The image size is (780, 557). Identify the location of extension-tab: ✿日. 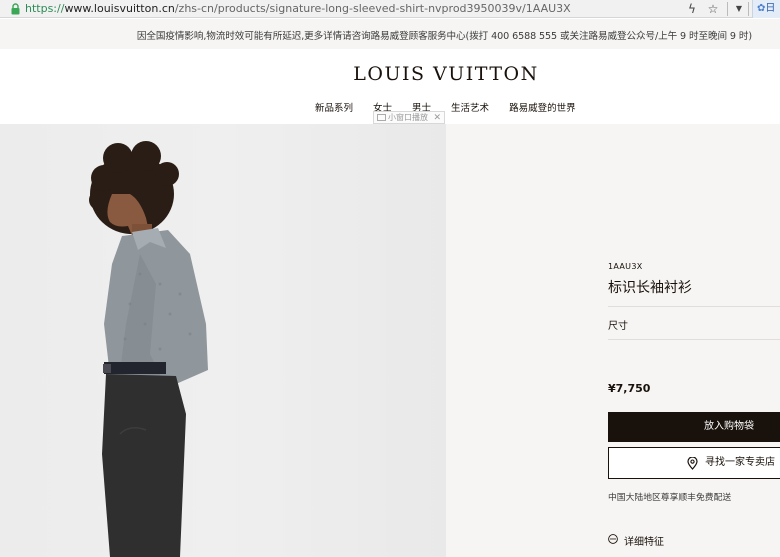
(766, 9).